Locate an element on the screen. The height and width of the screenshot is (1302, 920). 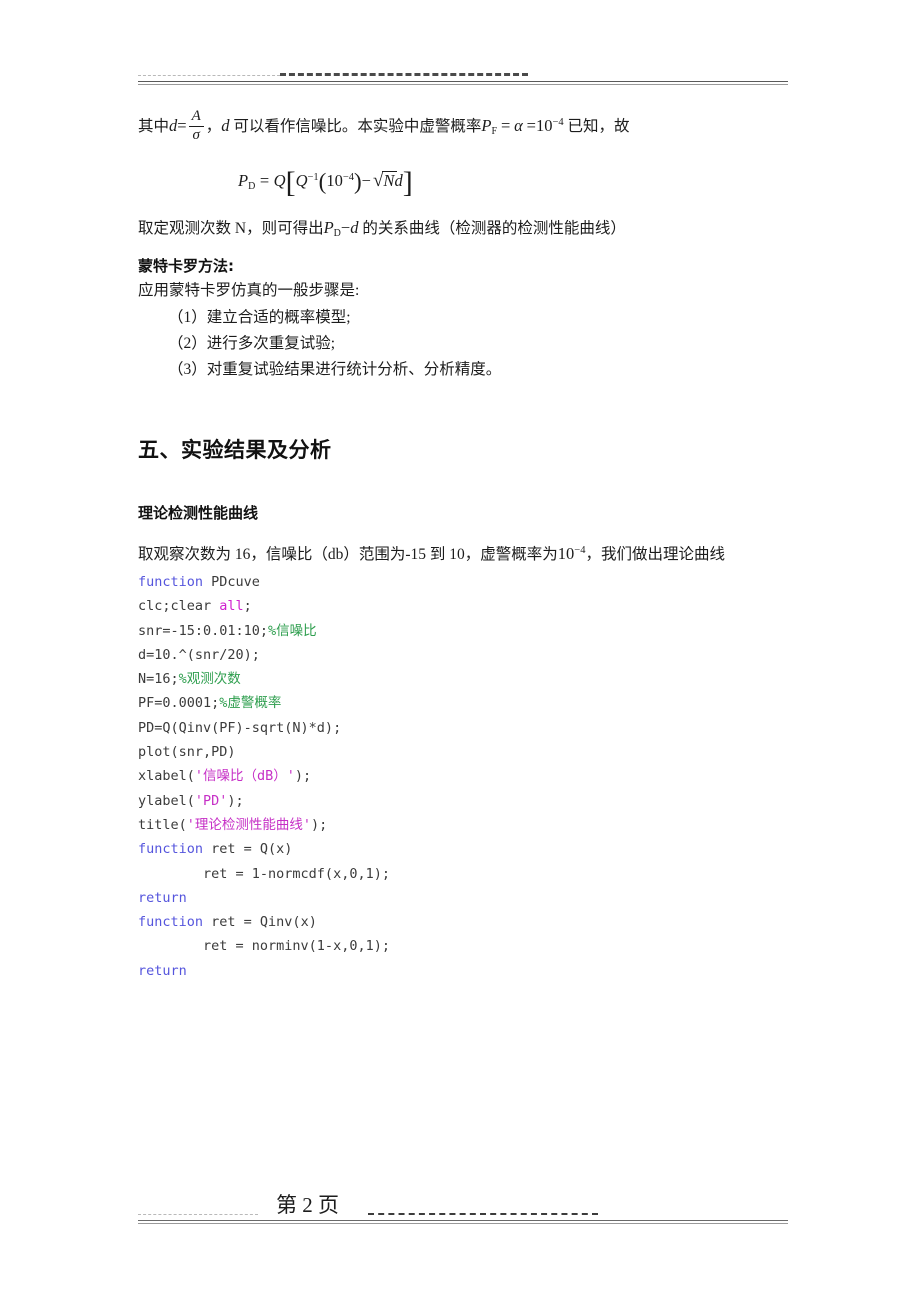
p1-comma: ， is located at coordinates (213, 126).